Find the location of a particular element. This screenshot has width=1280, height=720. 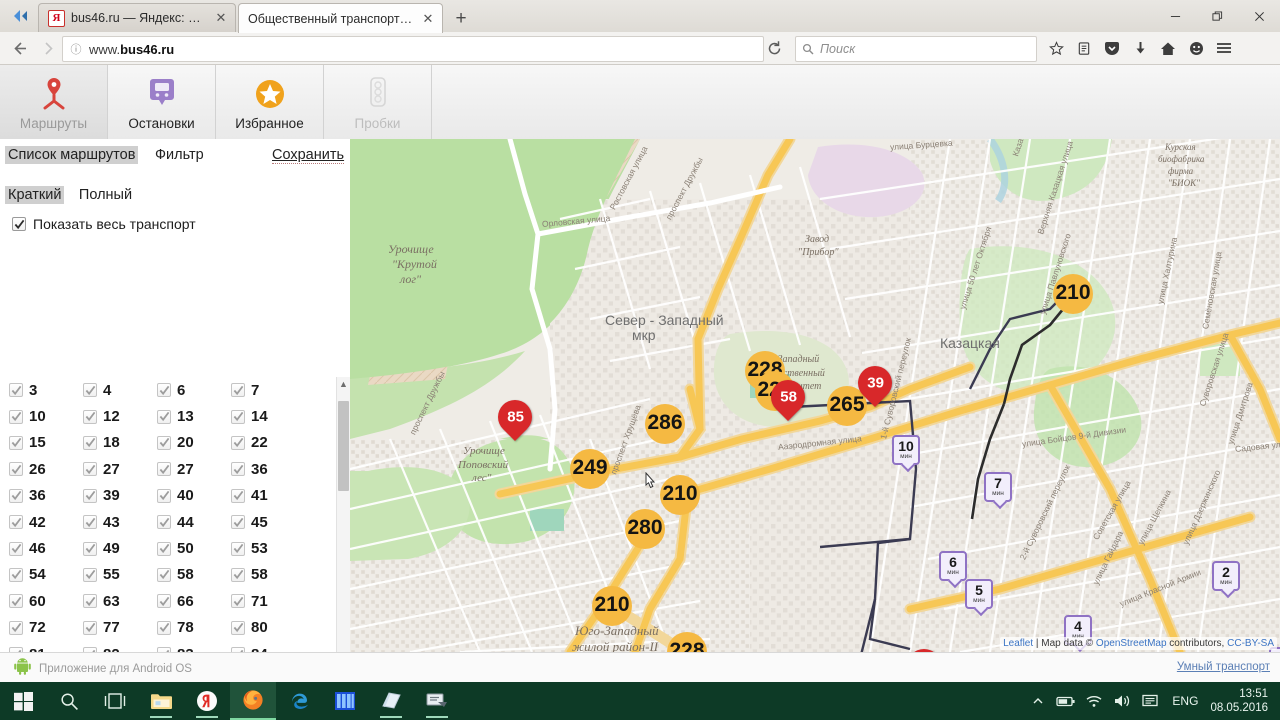

sidebar-tab-route-list: Список маршрутов is located at coordinates (72, 155).